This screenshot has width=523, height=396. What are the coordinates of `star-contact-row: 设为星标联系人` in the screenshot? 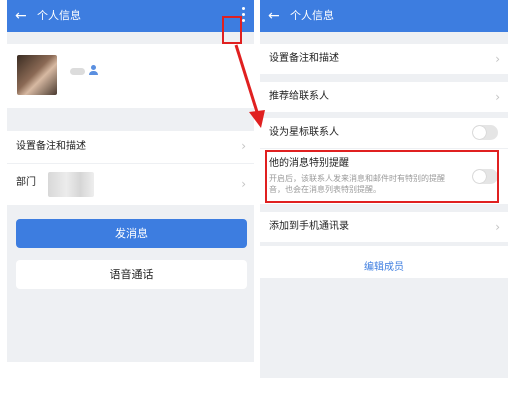 It's located at (384, 133).